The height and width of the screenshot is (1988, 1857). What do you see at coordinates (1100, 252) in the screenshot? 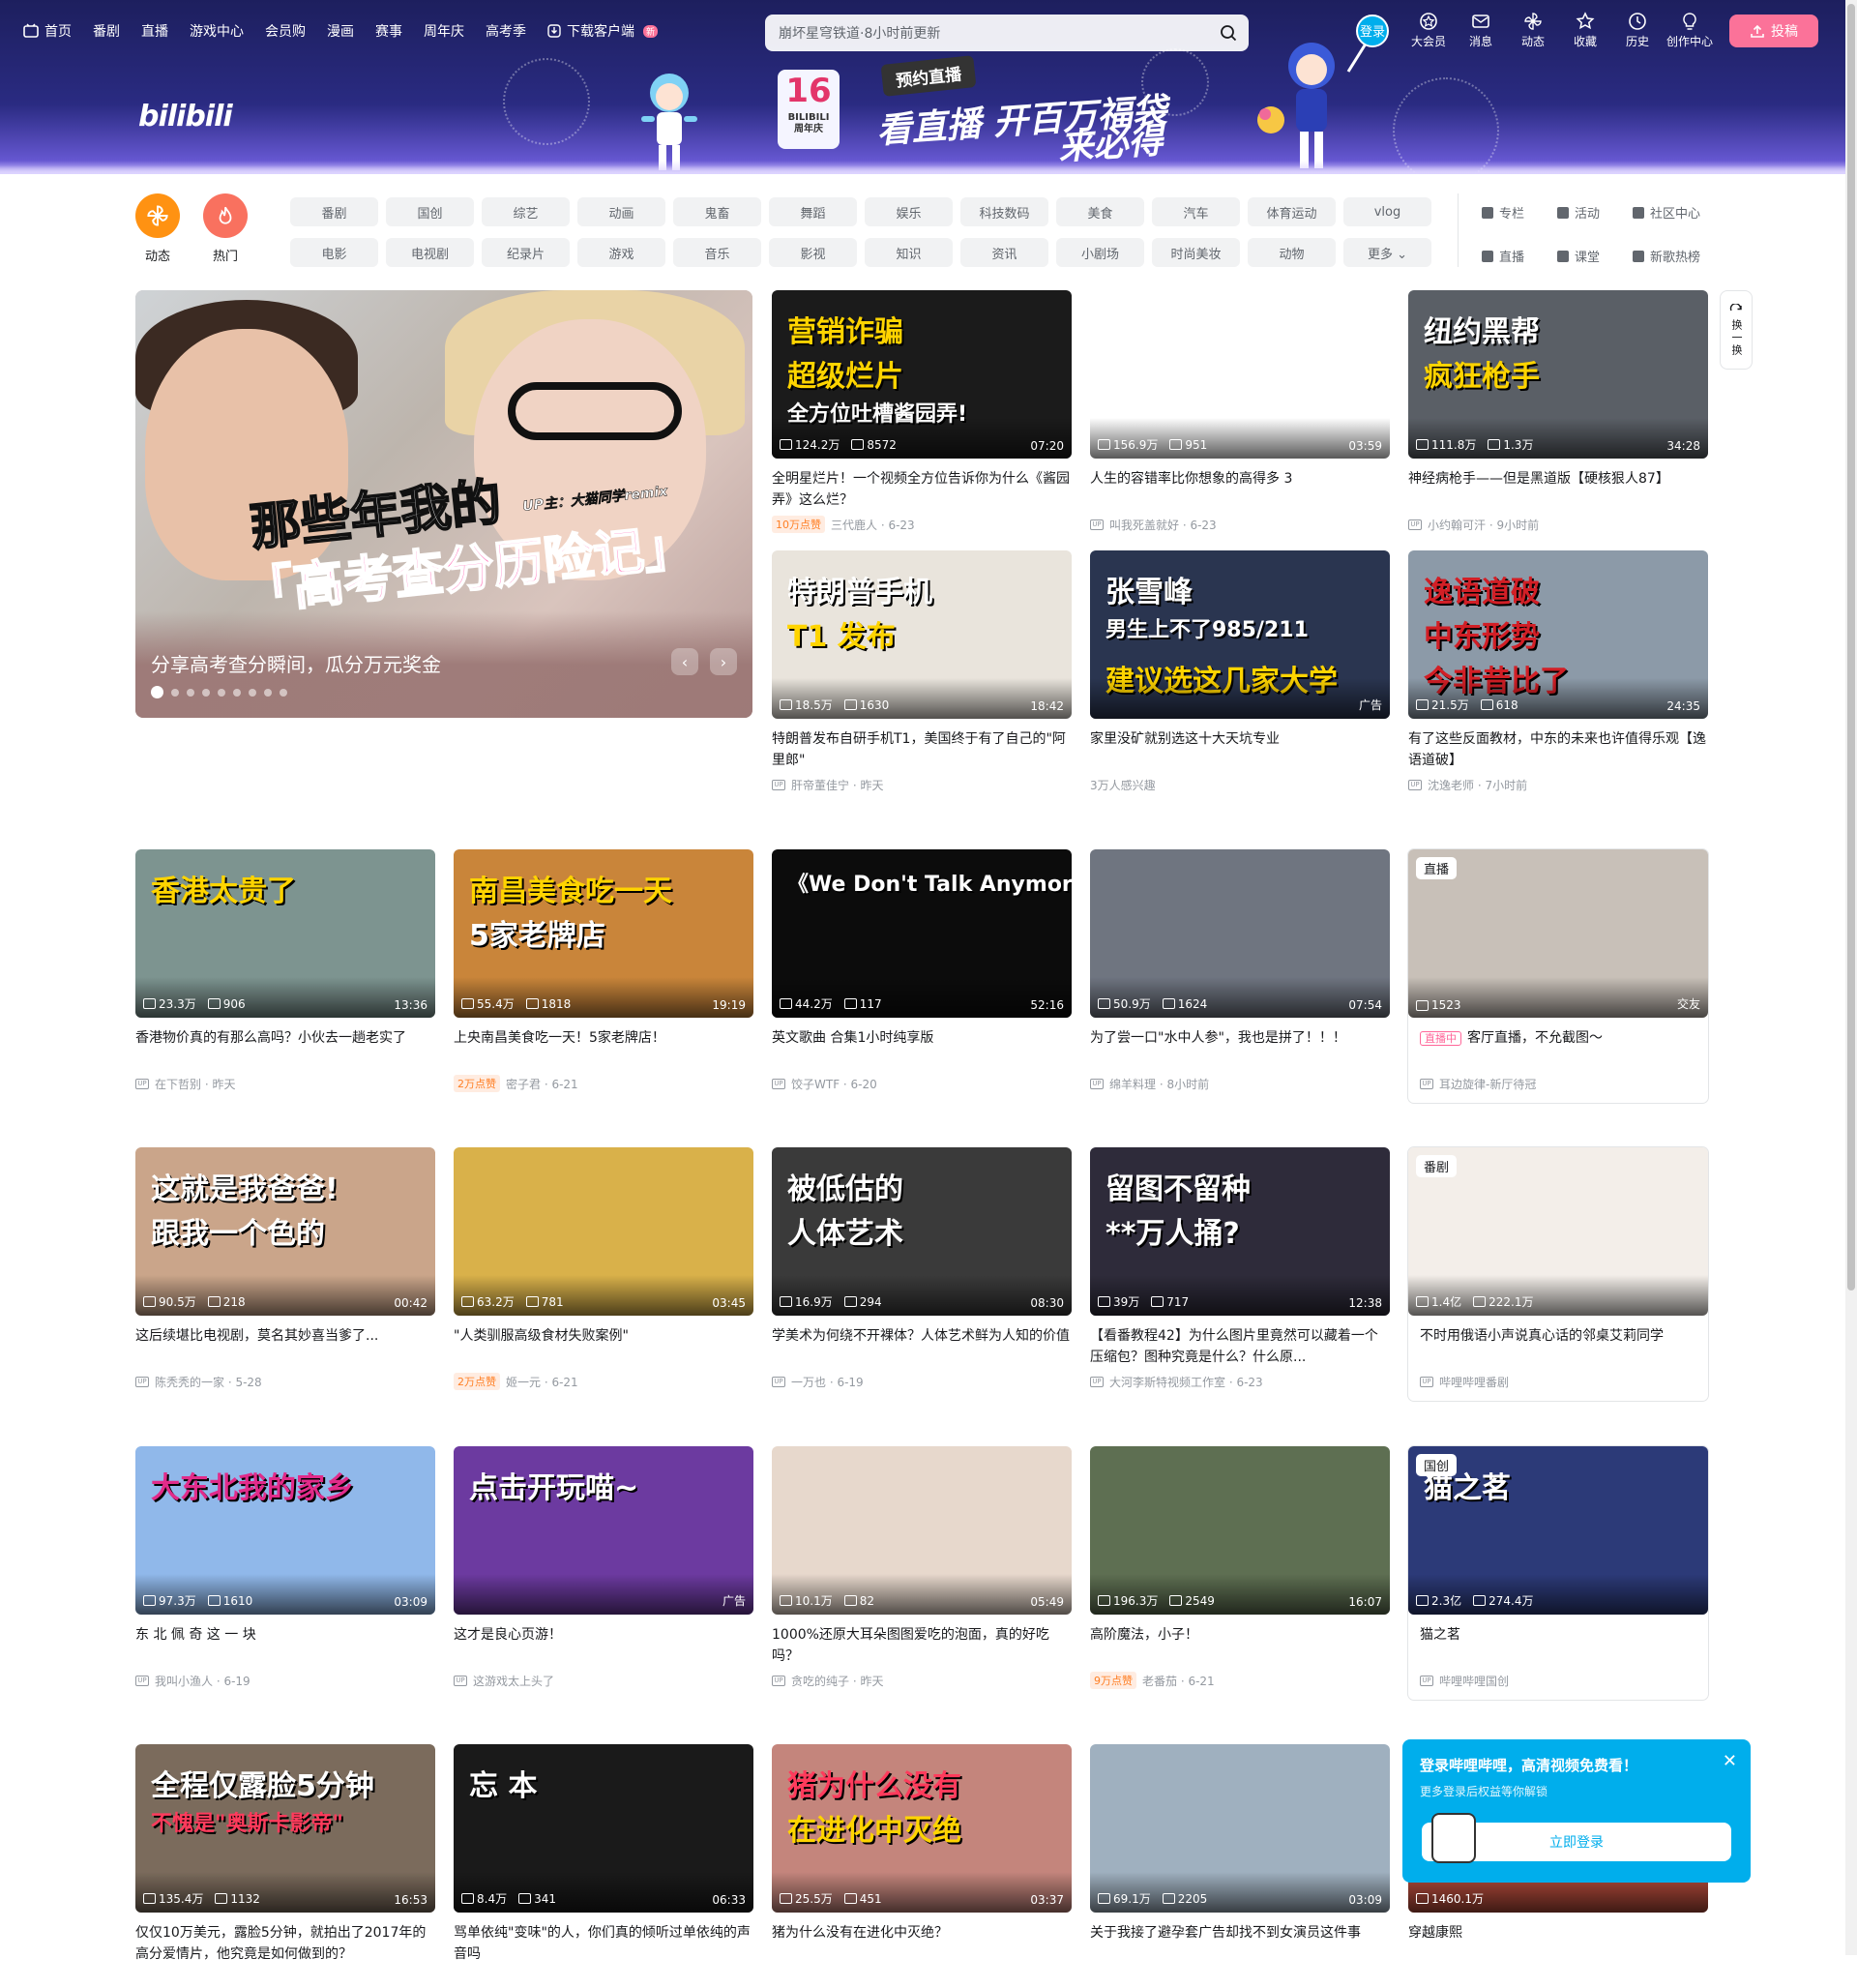
I see `channel-tag: 小剧场` at bounding box center [1100, 252].